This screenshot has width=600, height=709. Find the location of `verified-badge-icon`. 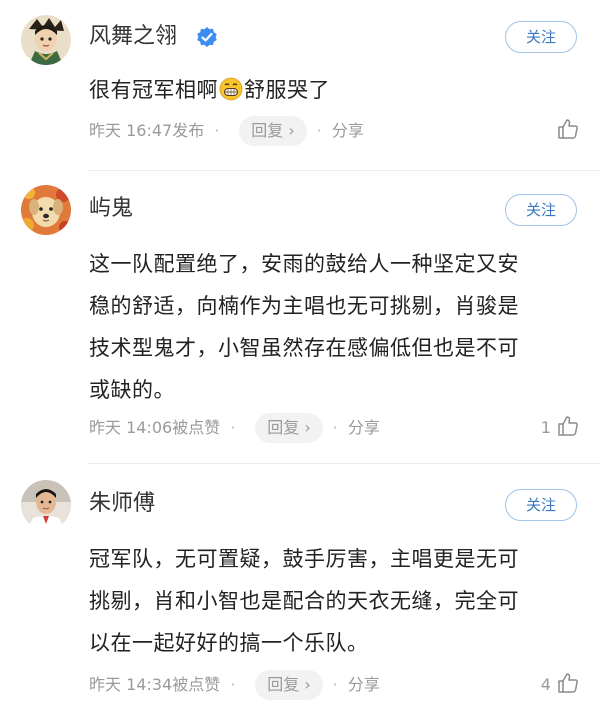

verified-badge-icon is located at coordinates (207, 37).